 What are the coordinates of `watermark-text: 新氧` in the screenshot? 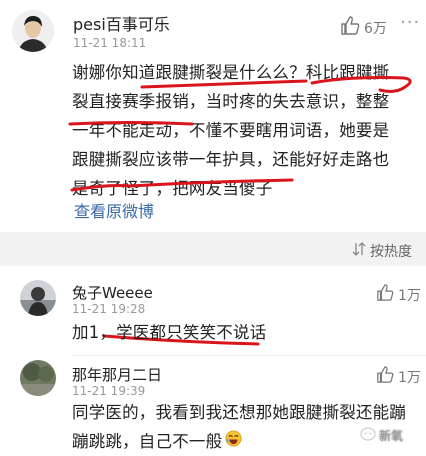 It's located at (391, 436).